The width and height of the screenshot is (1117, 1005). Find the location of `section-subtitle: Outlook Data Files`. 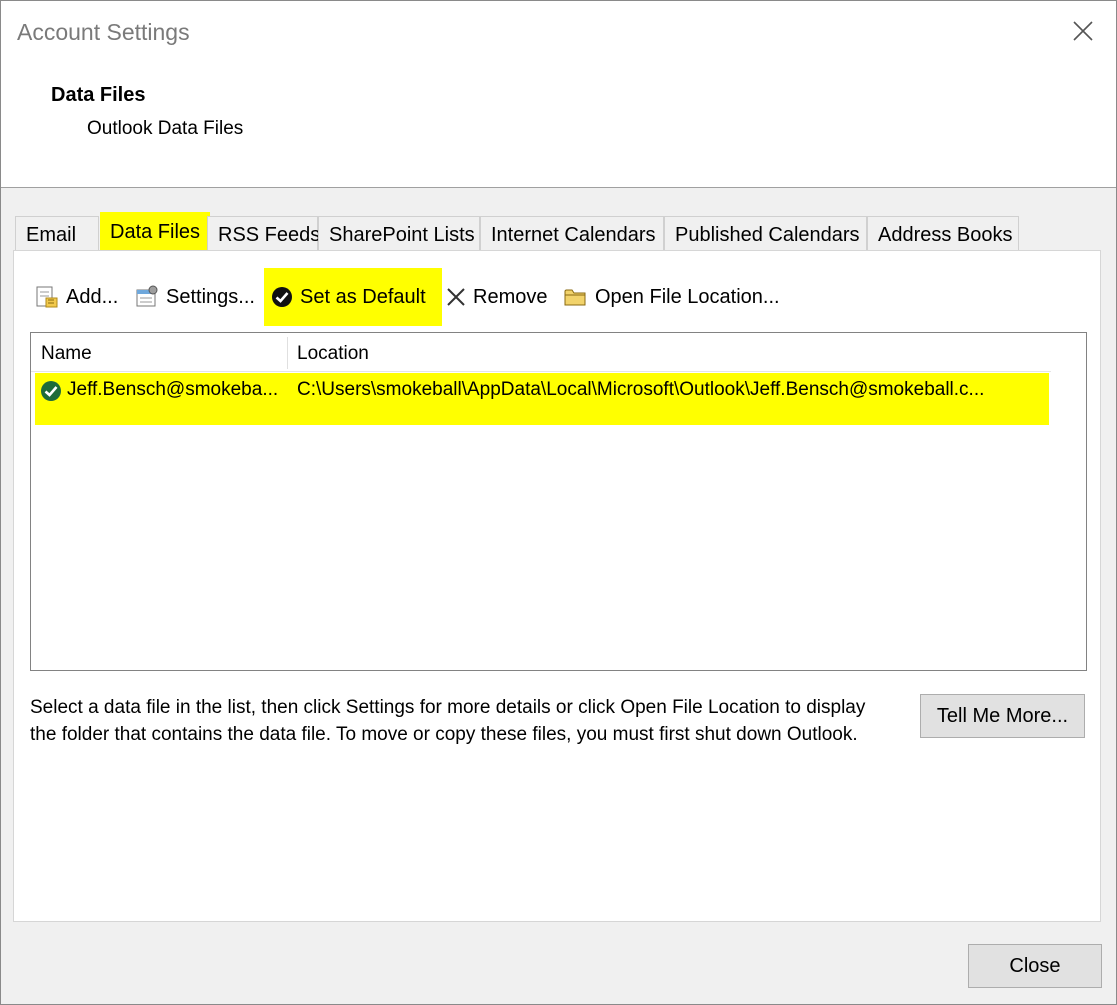

section-subtitle: Outlook Data Files is located at coordinates (165, 128).